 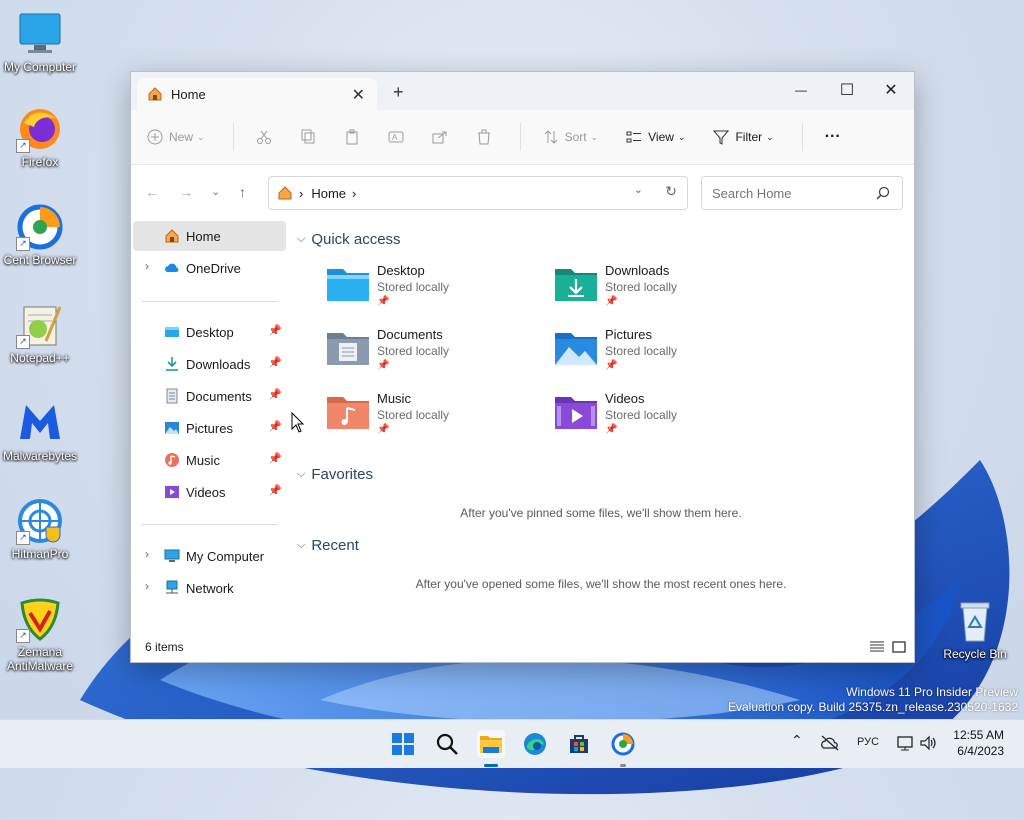 What do you see at coordinates (257, 94) in the screenshot?
I see `tab-home: Home ✕` at bounding box center [257, 94].